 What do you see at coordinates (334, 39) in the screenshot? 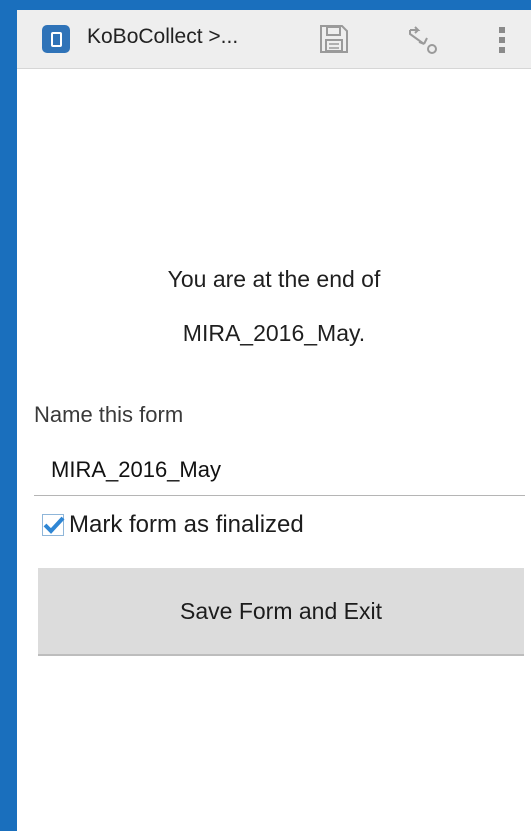
I see `save-icon` at bounding box center [334, 39].